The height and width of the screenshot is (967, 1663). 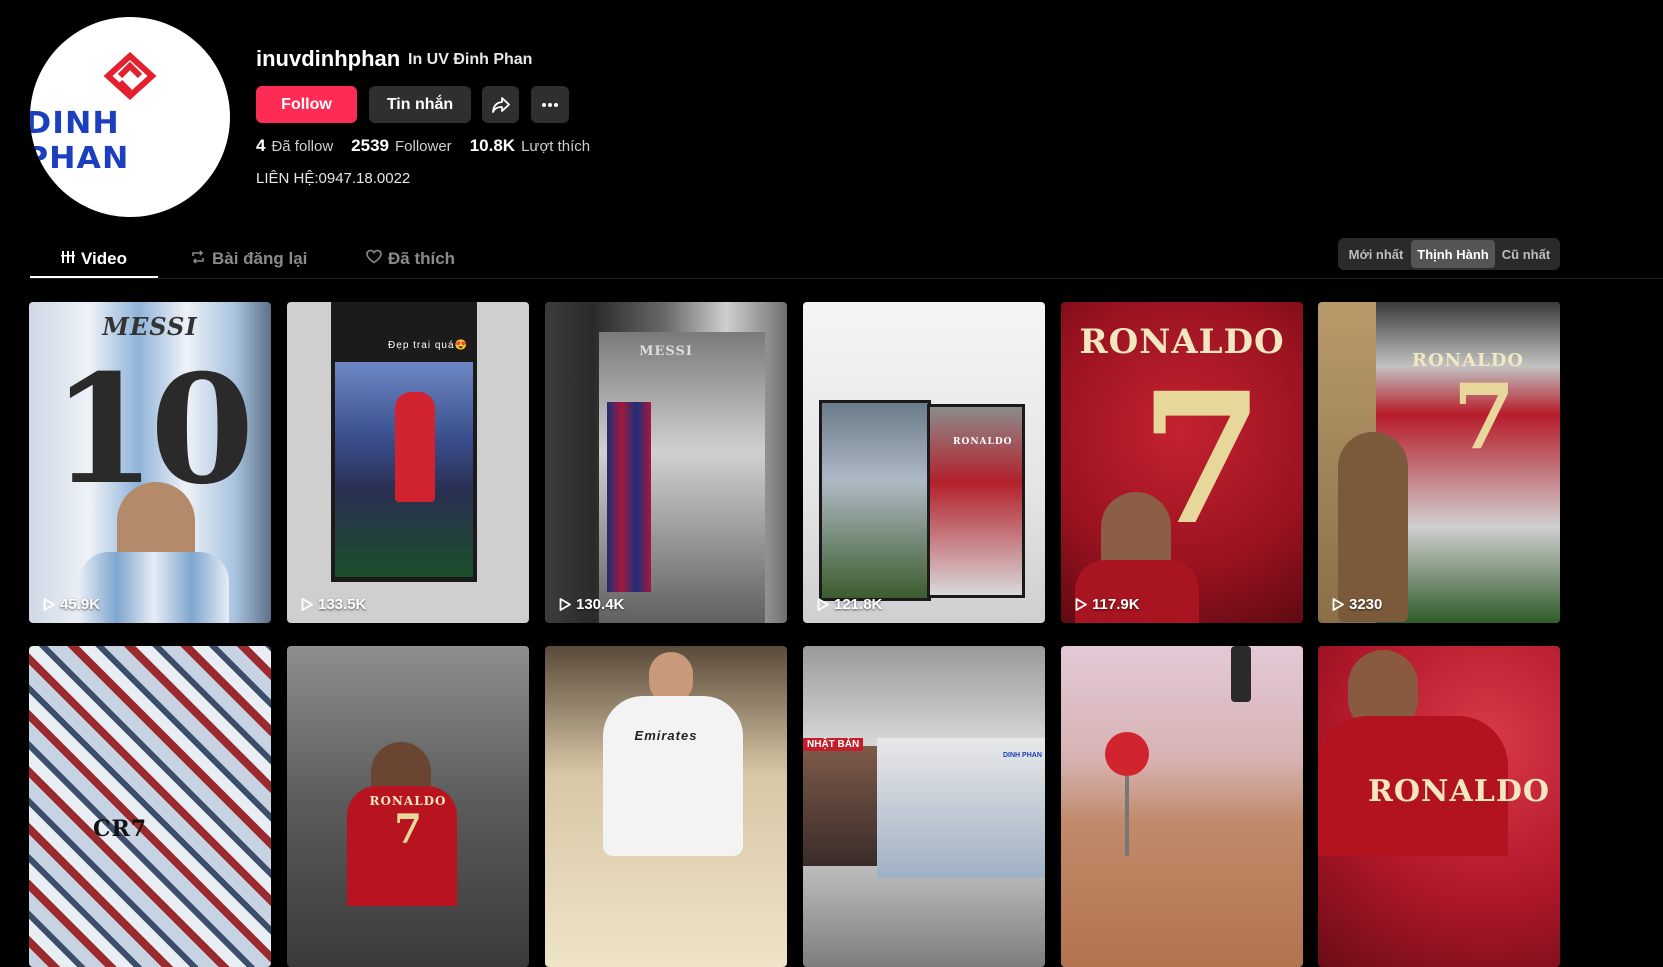 I want to click on followers-stat: 2539 Follower, so click(x=401, y=146).